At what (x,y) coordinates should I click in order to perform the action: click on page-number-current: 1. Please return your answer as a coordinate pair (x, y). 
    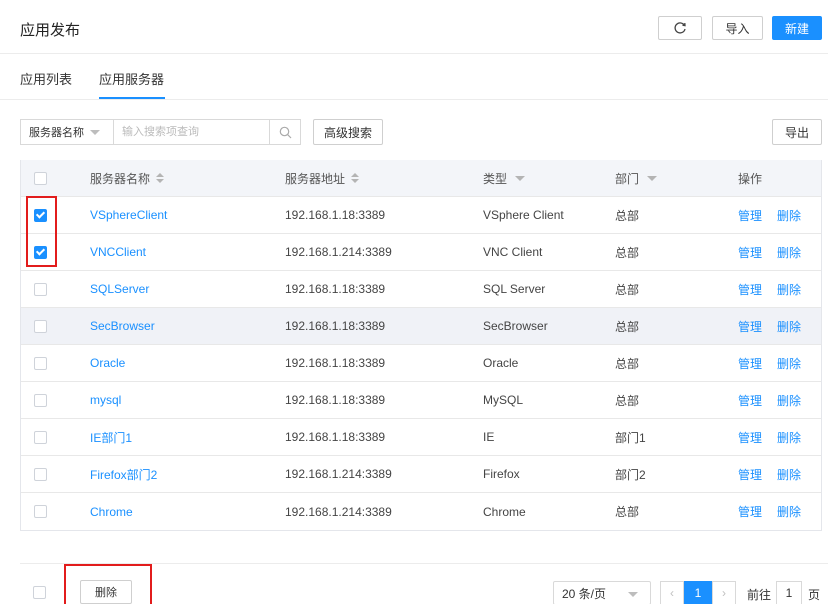
    Looking at the image, I should click on (698, 592).